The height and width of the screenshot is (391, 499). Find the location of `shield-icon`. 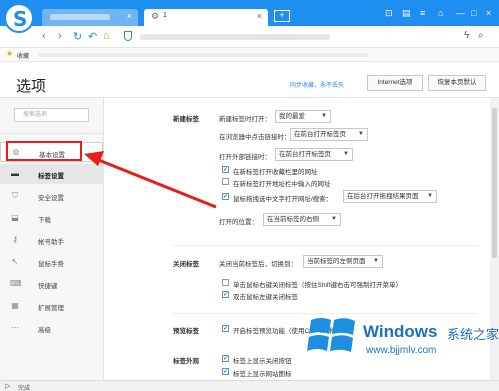

shield-icon is located at coordinates (128, 36).